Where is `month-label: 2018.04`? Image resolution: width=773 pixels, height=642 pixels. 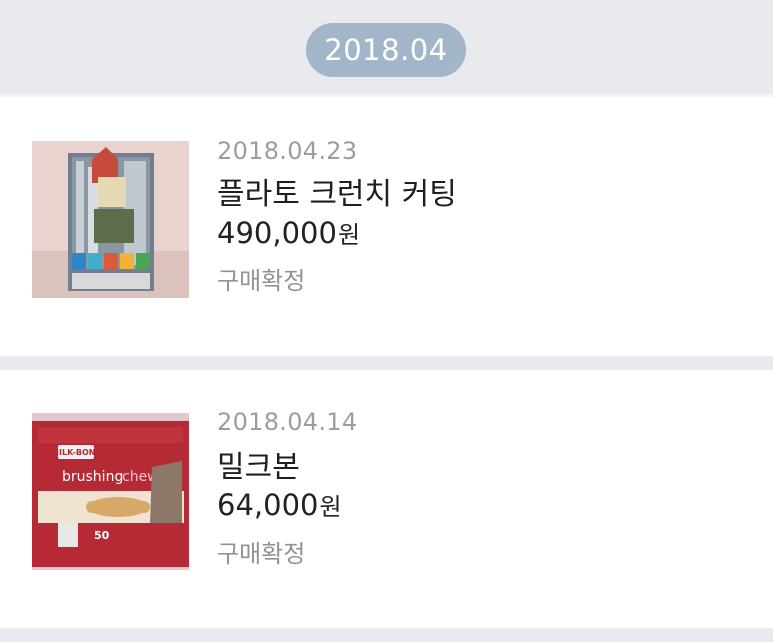 month-label: 2018.04 is located at coordinates (386, 50).